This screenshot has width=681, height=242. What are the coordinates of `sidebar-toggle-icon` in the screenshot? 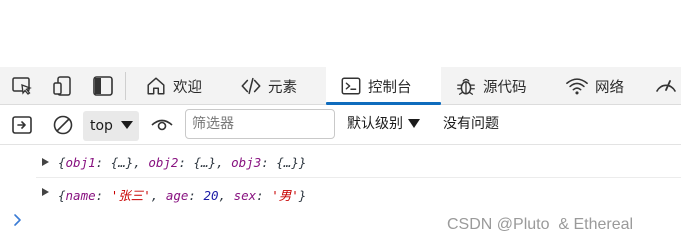 It's located at (22, 125).